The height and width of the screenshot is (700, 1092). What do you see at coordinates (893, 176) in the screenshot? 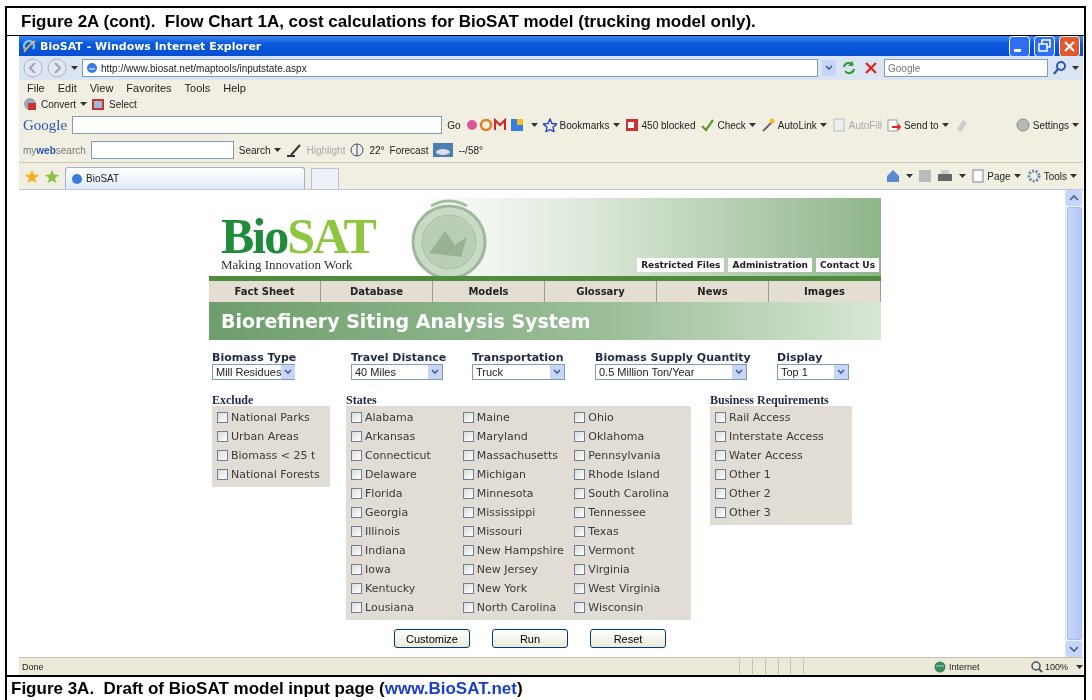
I see `home-icon` at bounding box center [893, 176].